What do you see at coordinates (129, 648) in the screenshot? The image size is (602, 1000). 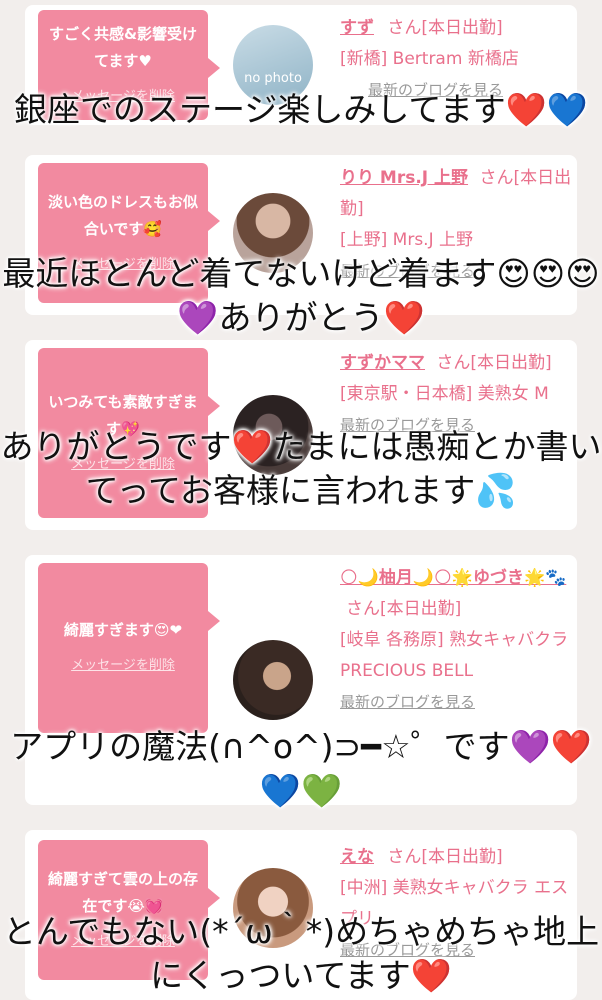 I see `message-bubble: 綺麗すぎます😍❤ メッセージを削除` at bounding box center [129, 648].